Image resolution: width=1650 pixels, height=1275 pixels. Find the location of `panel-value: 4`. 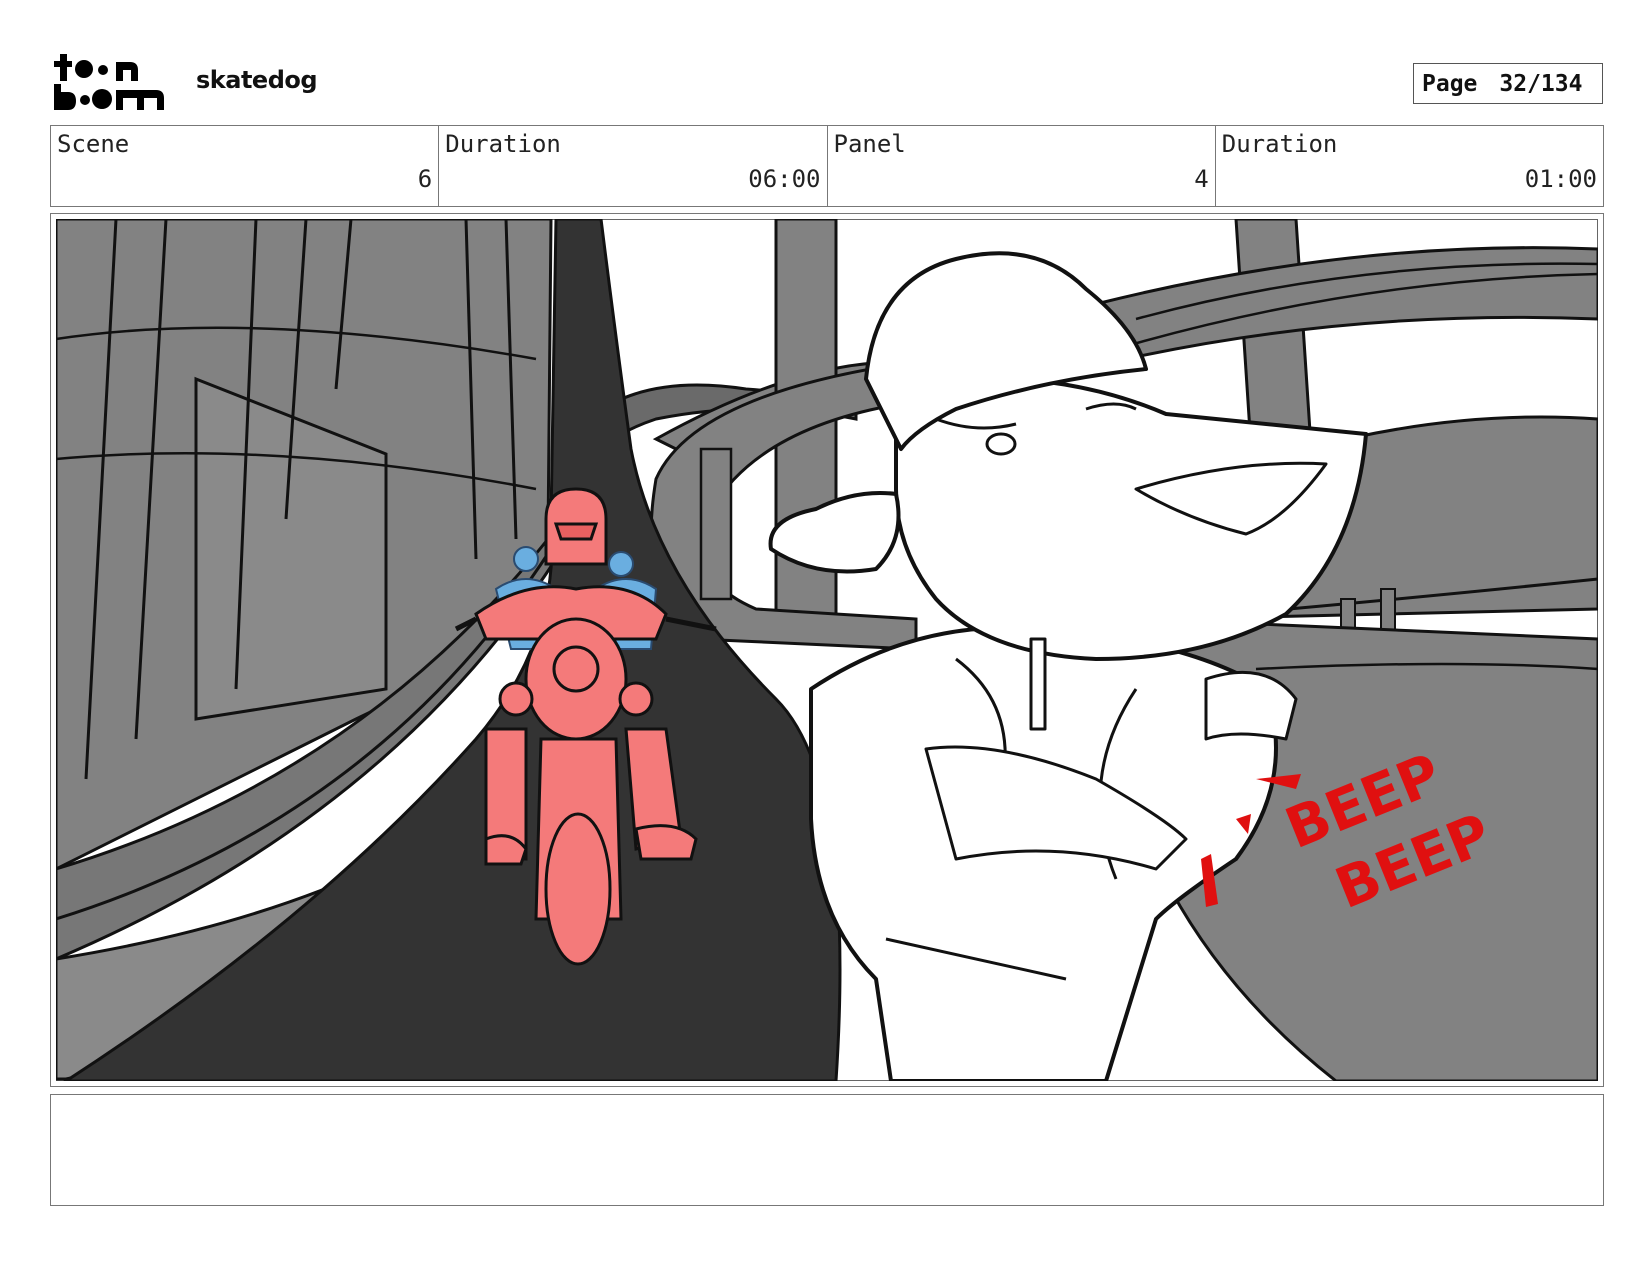

panel-value: 4 is located at coordinates (1201, 179).